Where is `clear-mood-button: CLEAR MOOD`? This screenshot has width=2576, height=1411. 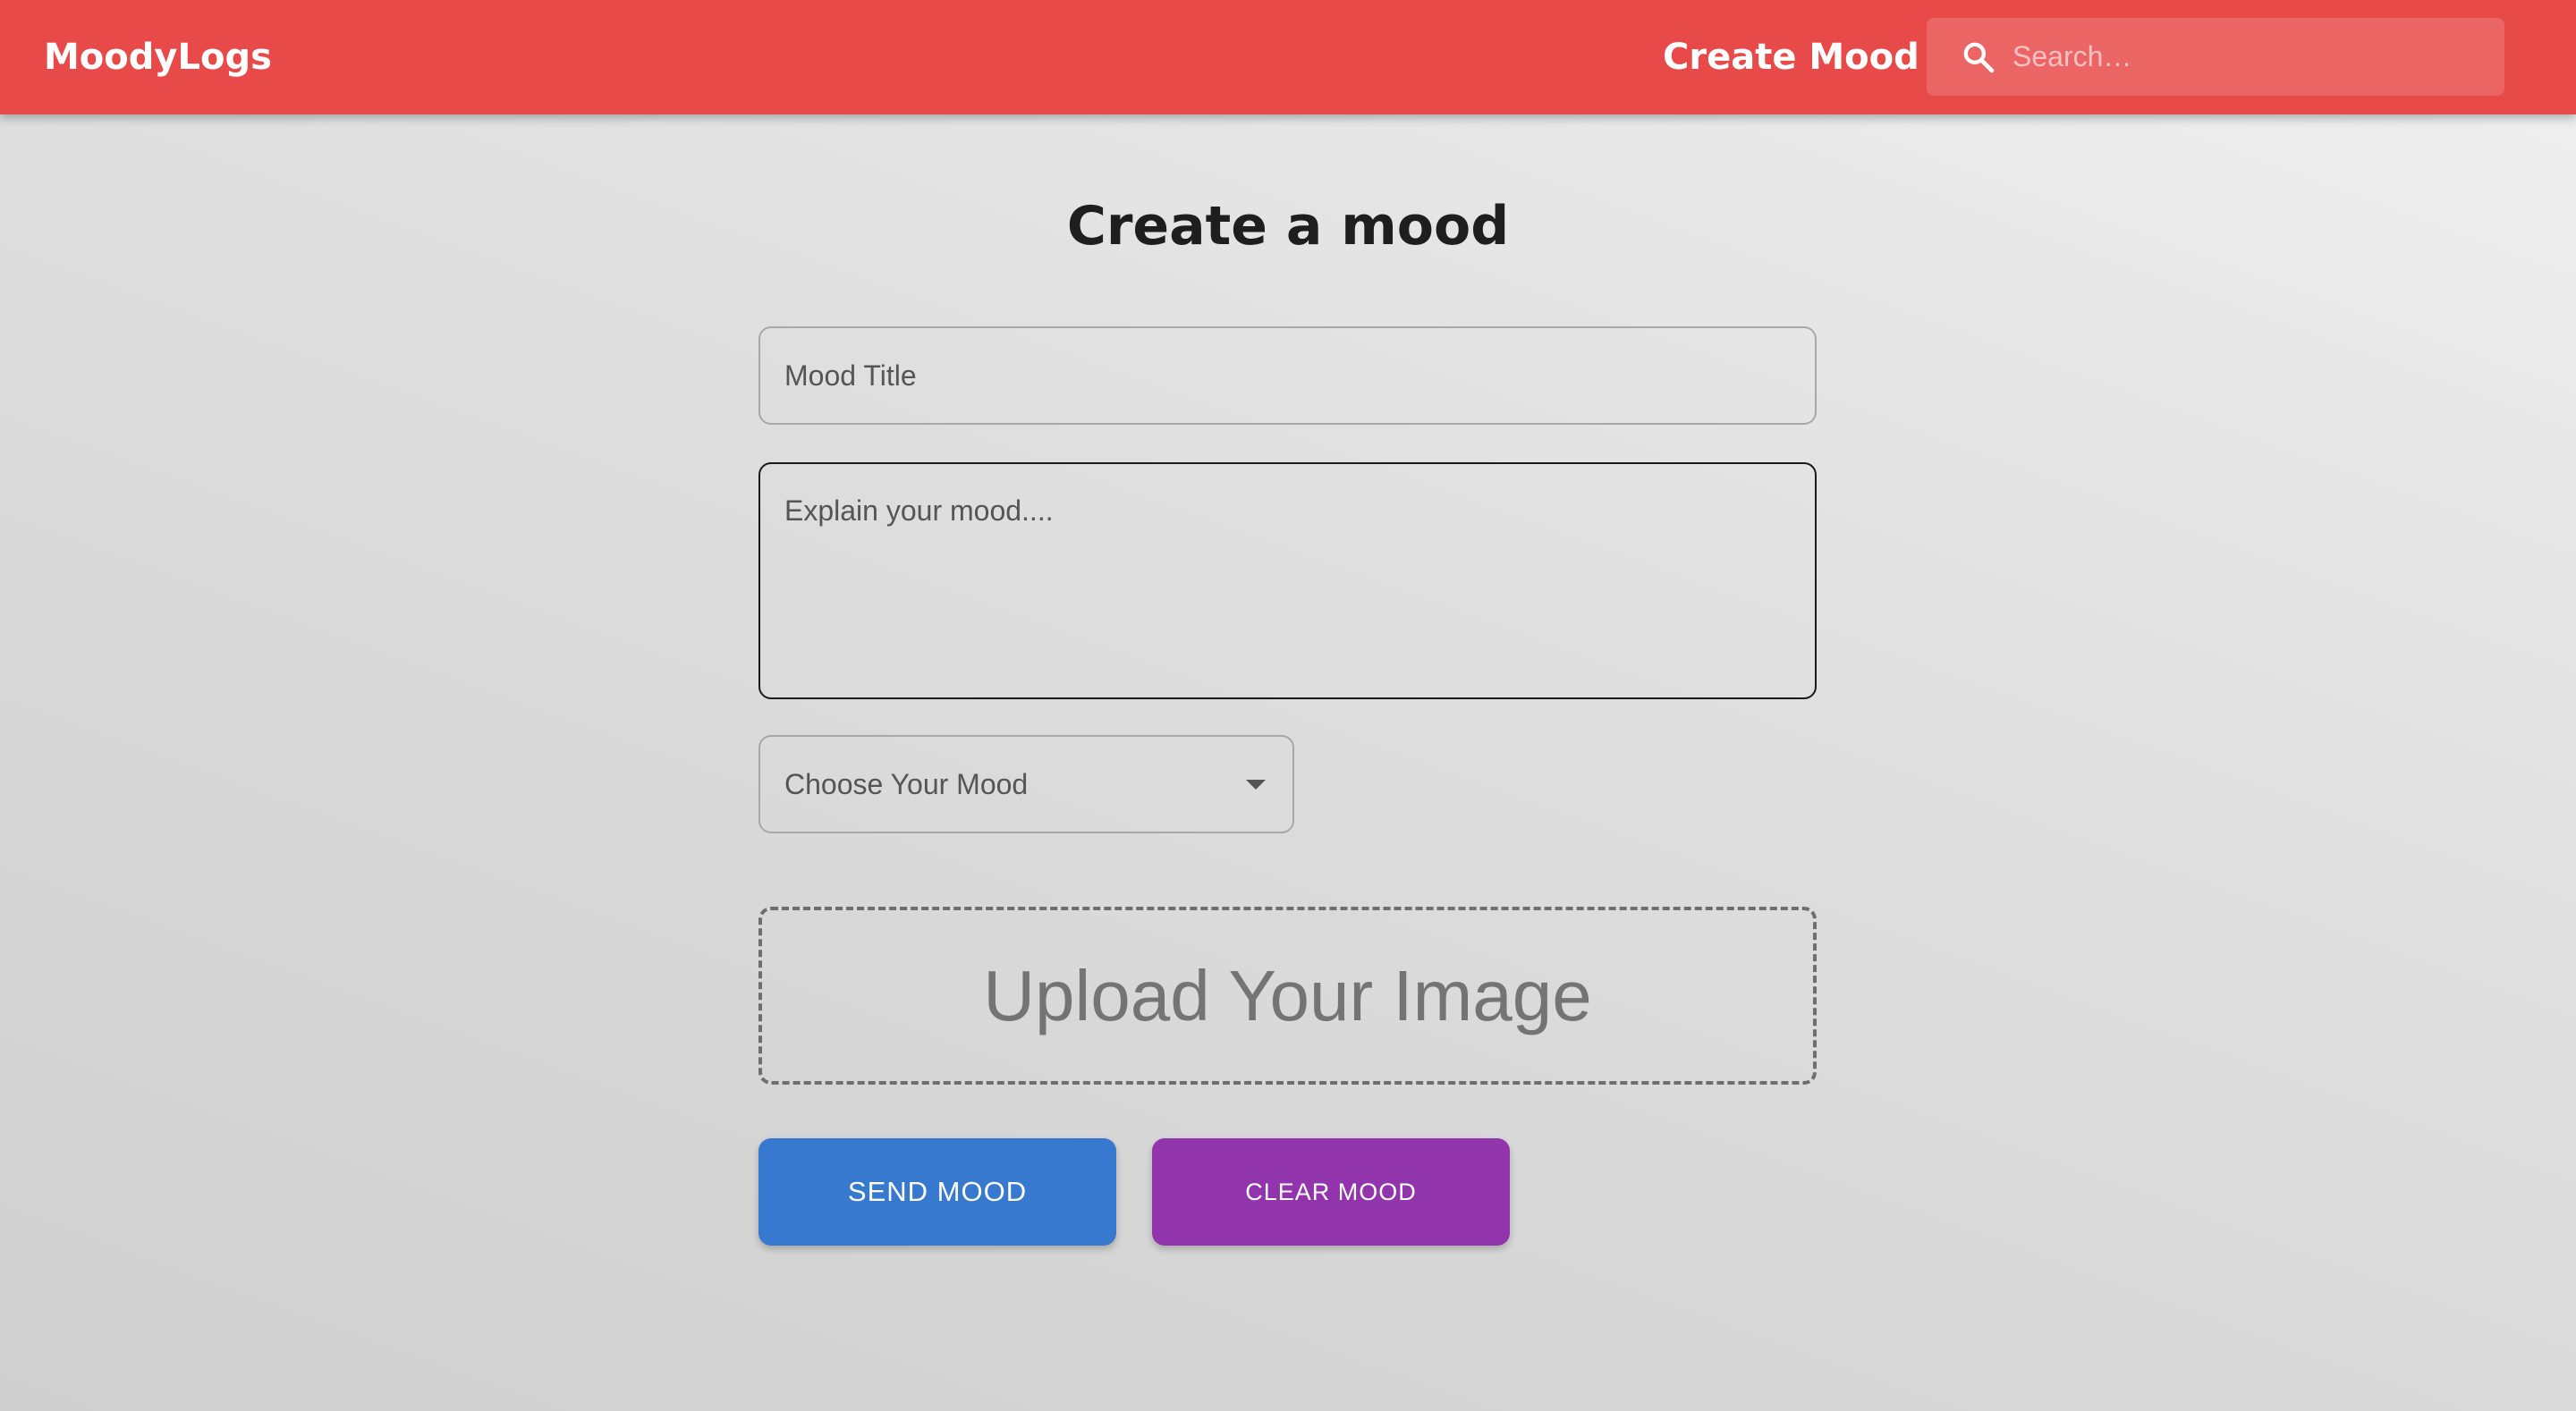
clear-mood-button: CLEAR MOOD is located at coordinates (1331, 1192).